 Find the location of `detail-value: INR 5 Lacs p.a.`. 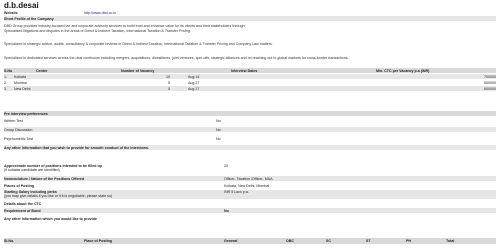

detail-value: INR 5 Lacs p.a. is located at coordinates (236, 192).